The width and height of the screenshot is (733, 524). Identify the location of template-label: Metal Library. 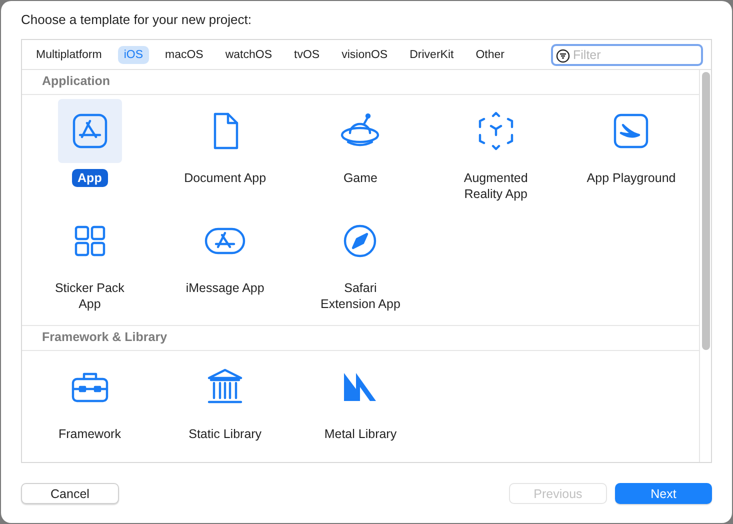
(360, 434).